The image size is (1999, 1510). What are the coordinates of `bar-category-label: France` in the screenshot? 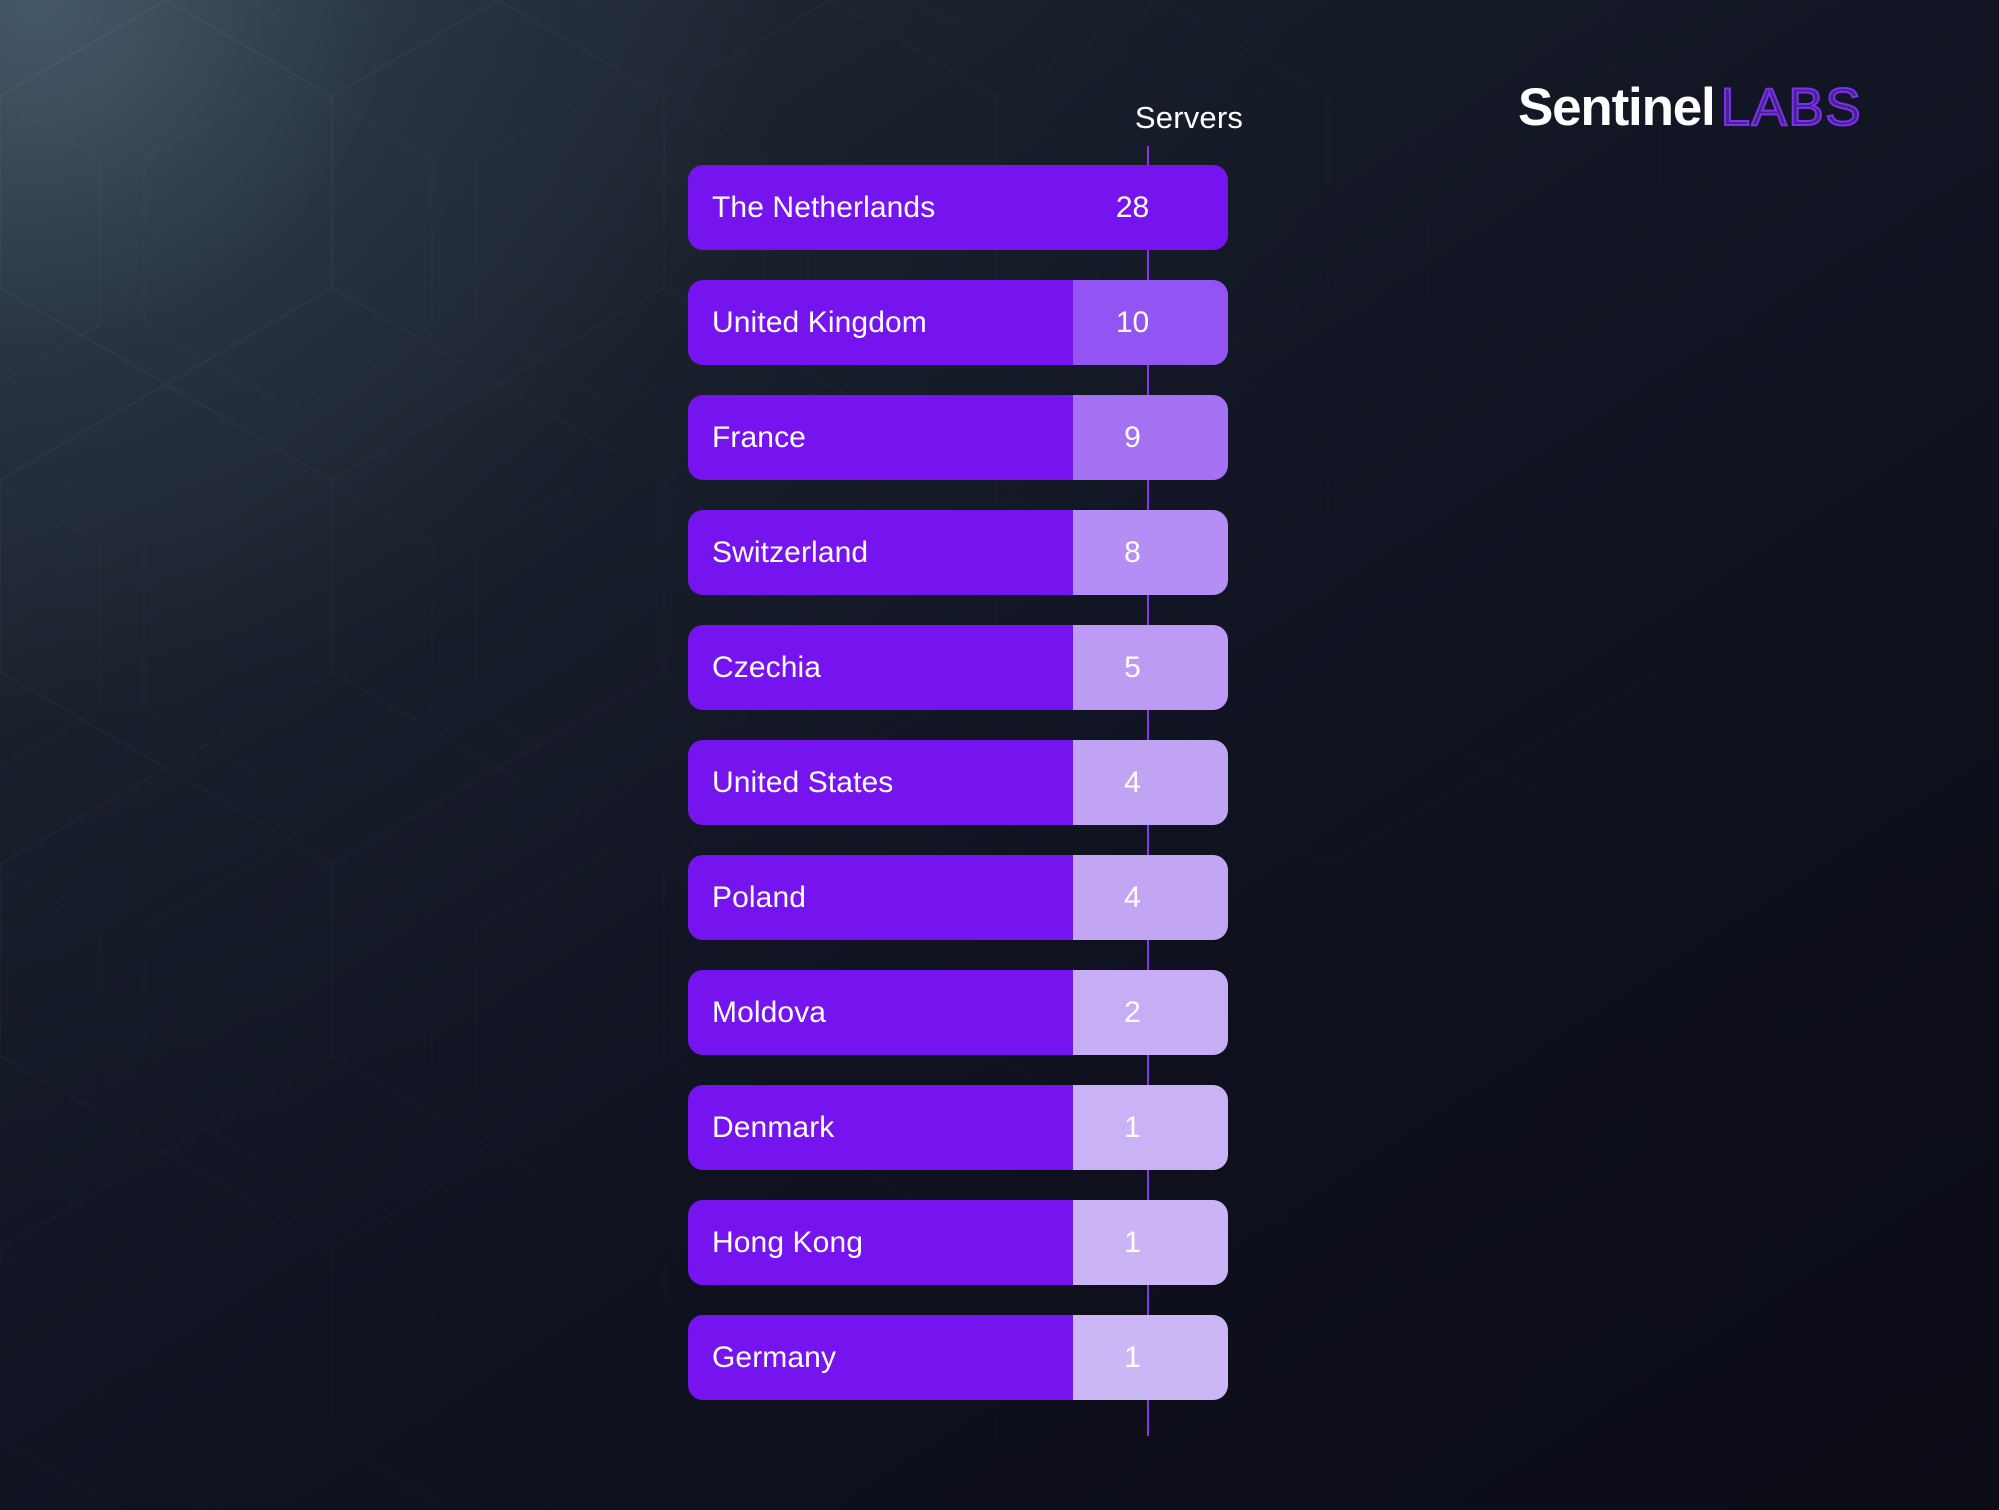 It's located at (880, 437).